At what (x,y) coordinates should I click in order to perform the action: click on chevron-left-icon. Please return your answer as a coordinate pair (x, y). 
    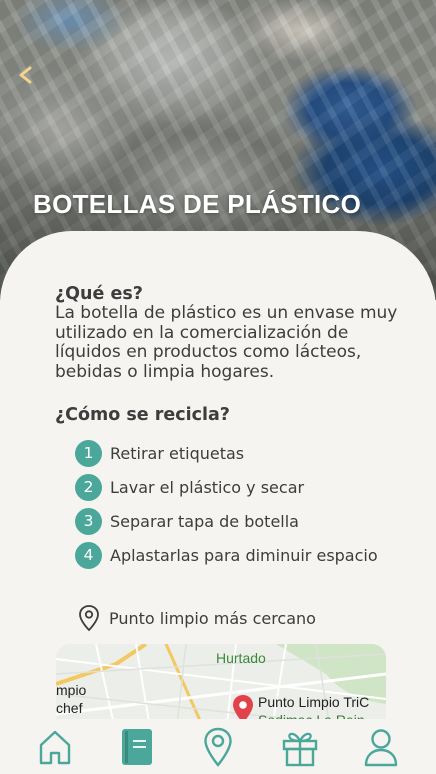
    Looking at the image, I should click on (25, 75).